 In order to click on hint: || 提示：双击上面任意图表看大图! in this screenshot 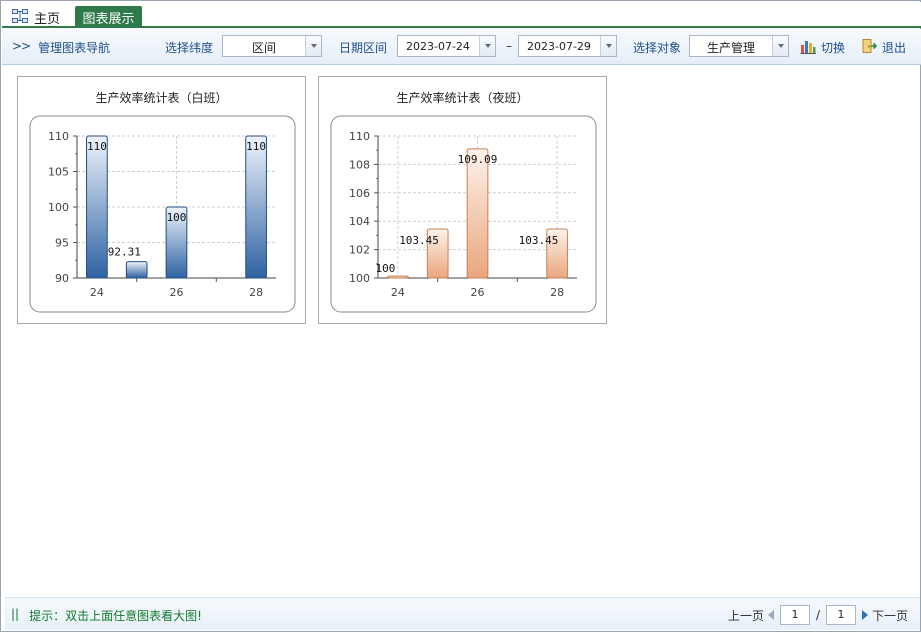, I will do `click(106, 615)`.